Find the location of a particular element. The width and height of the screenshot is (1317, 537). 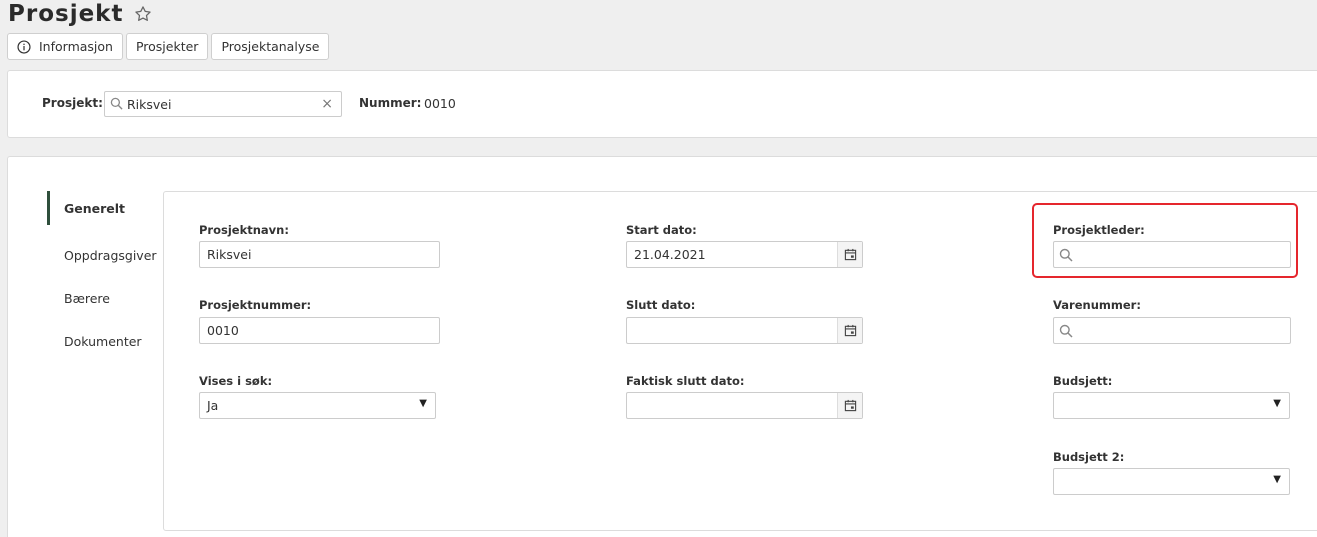

side-nav-label: Bærere is located at coordinates (87, 298).